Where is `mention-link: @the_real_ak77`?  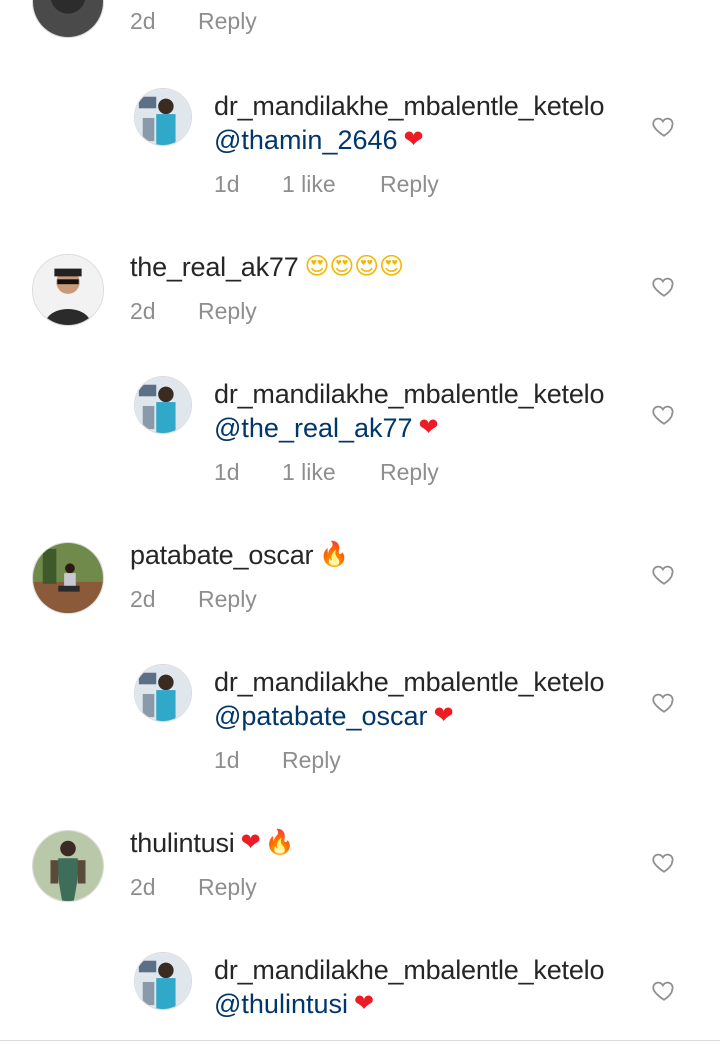 mention-link: @the_real_ak77 is located at coordinates (313, 428).